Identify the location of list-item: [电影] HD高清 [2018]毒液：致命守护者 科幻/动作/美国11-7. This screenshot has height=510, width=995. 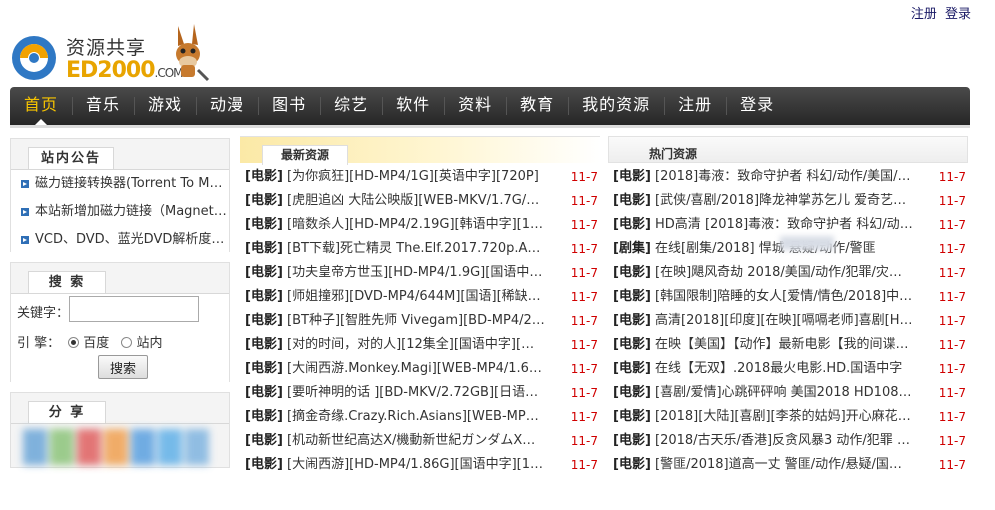
(788, 225).